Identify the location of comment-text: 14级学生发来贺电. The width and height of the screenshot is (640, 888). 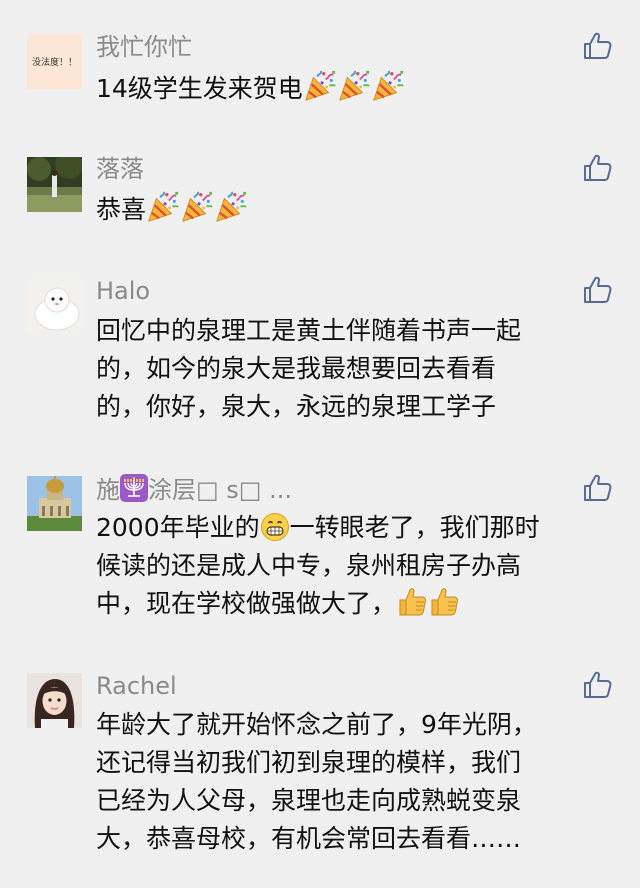
(346, 88).